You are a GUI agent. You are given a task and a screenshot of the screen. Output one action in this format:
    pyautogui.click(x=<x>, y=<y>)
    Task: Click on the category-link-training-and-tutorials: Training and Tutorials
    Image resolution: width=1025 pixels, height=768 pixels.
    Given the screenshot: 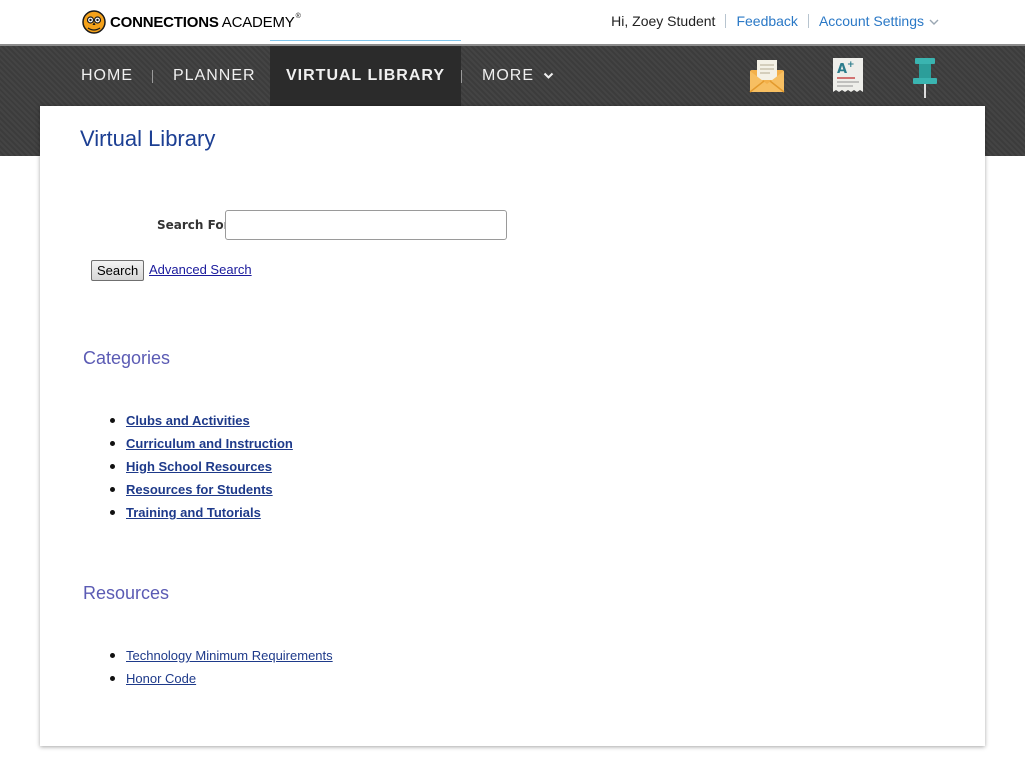 What is the action you would take?
    pyautogui.click(x=193, y=512)
    